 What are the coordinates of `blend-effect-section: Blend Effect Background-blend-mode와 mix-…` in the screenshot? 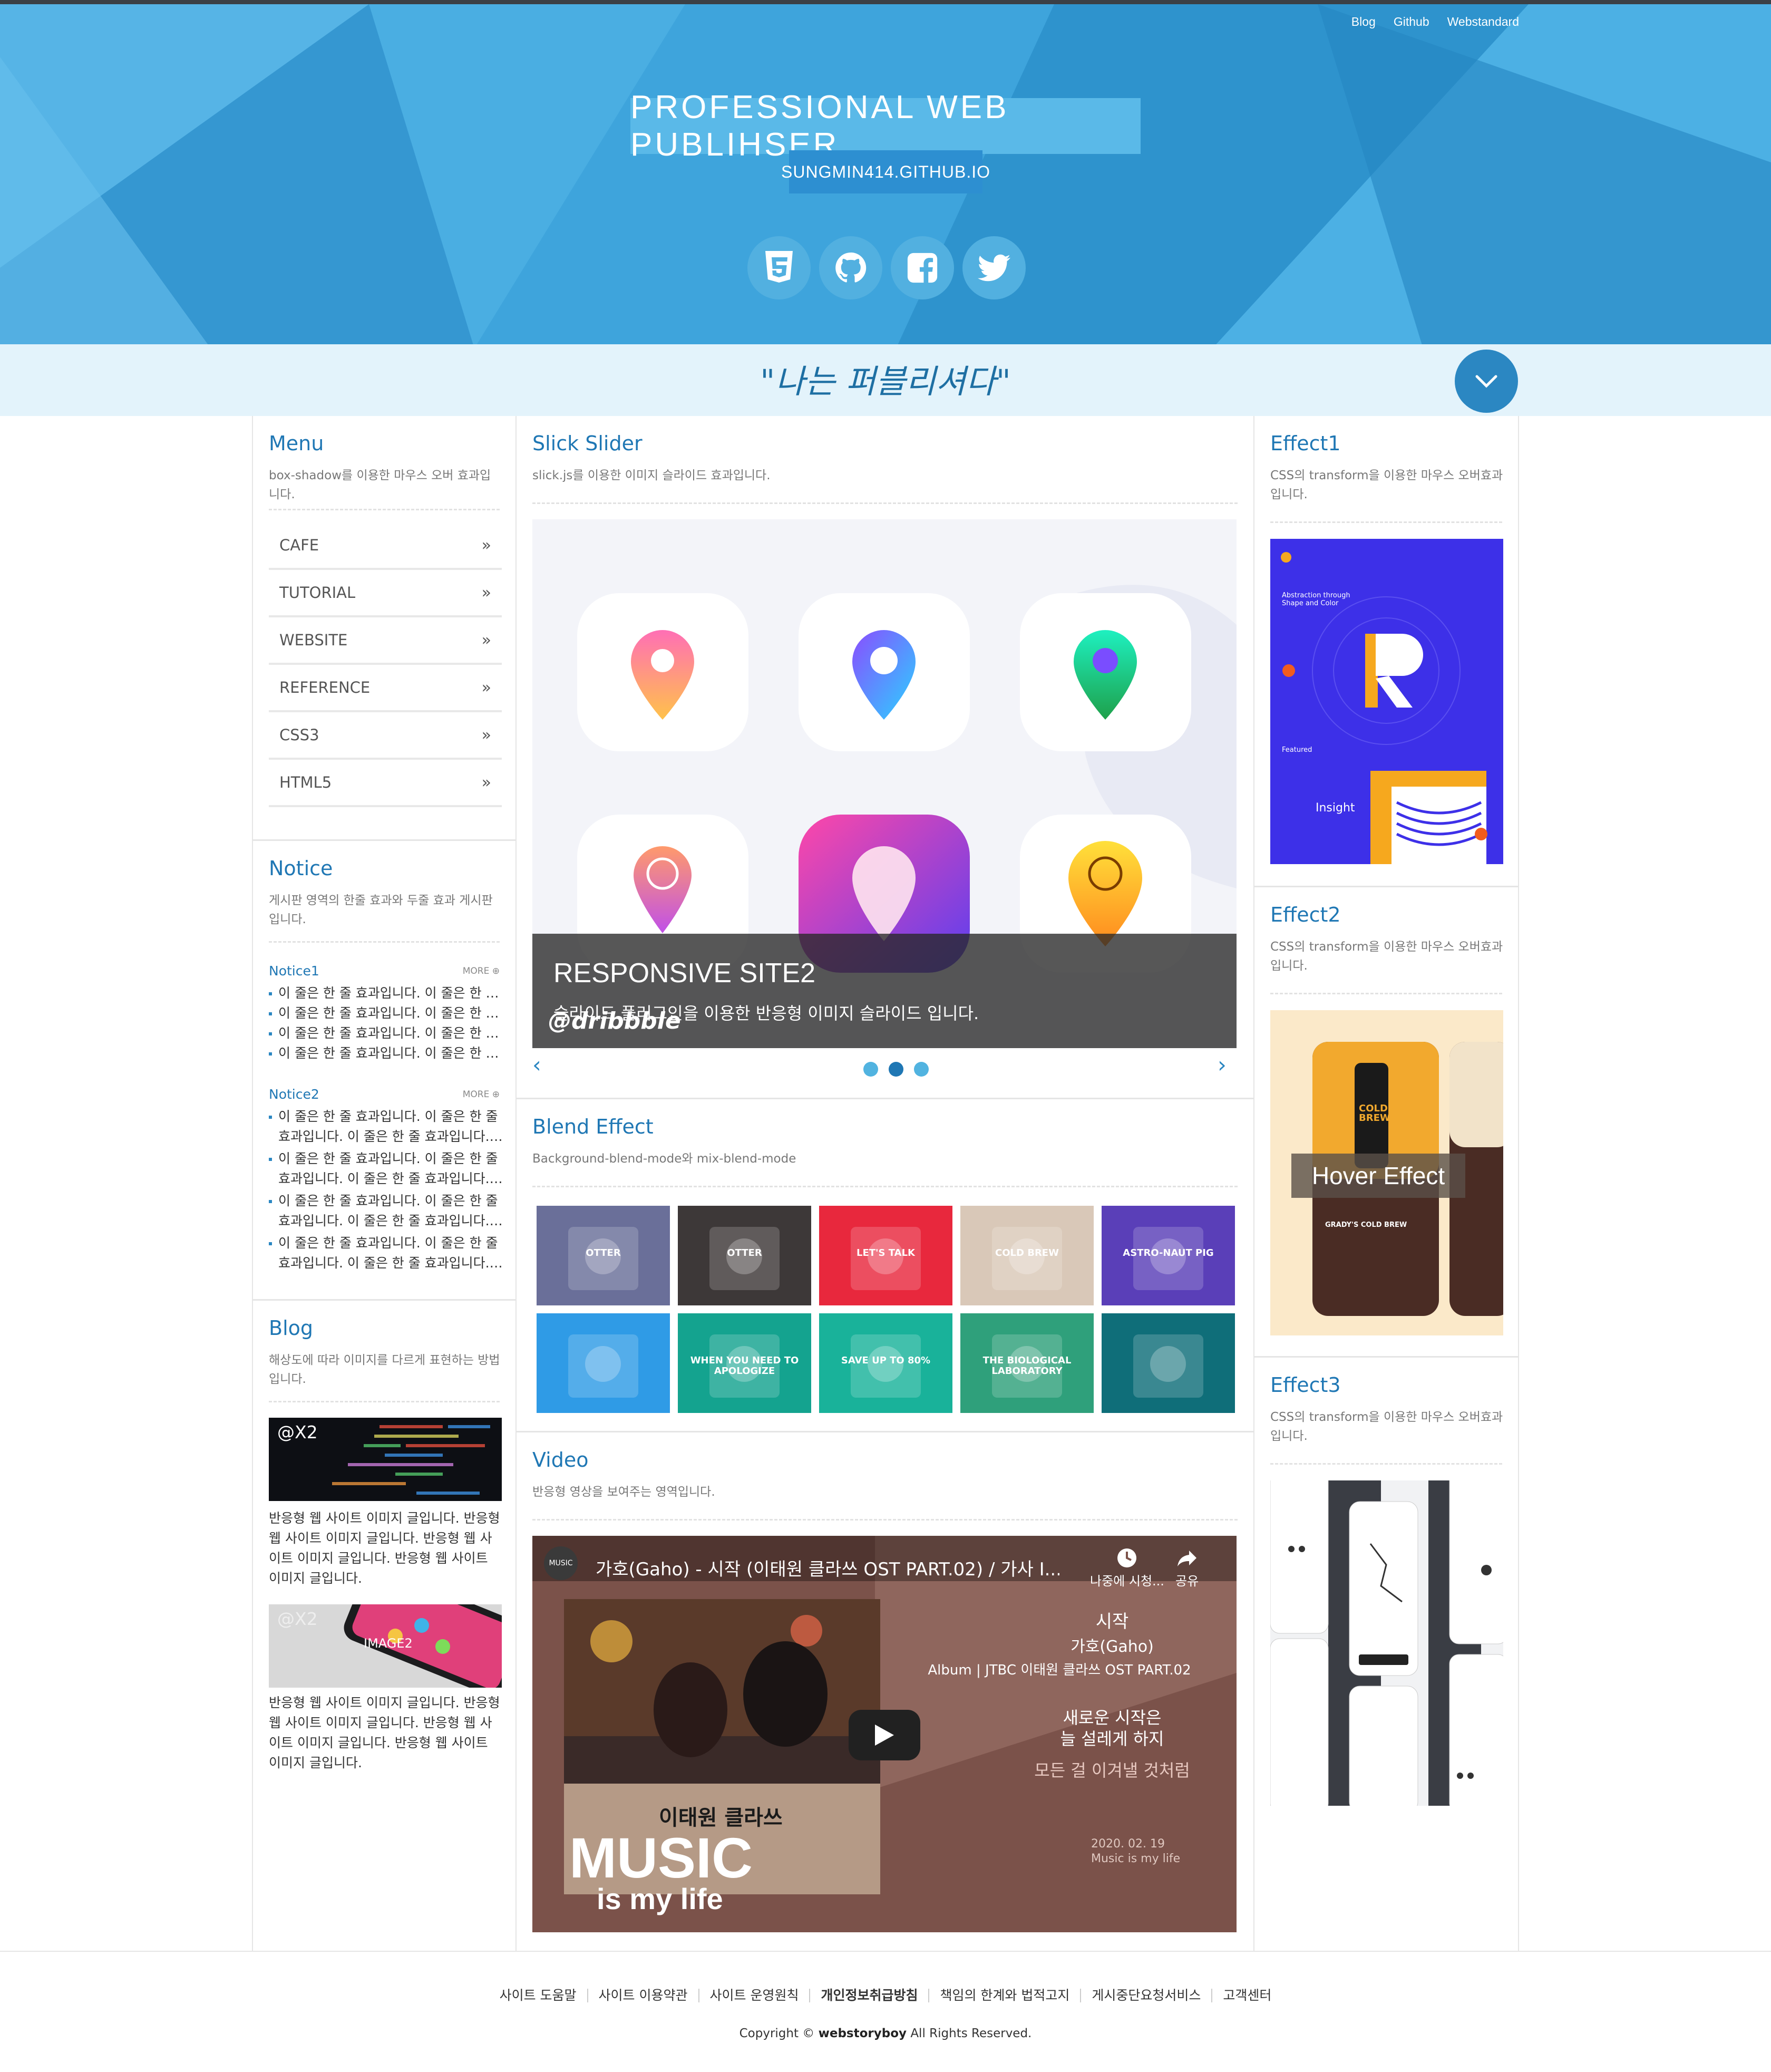 It's located at (885, 1265).